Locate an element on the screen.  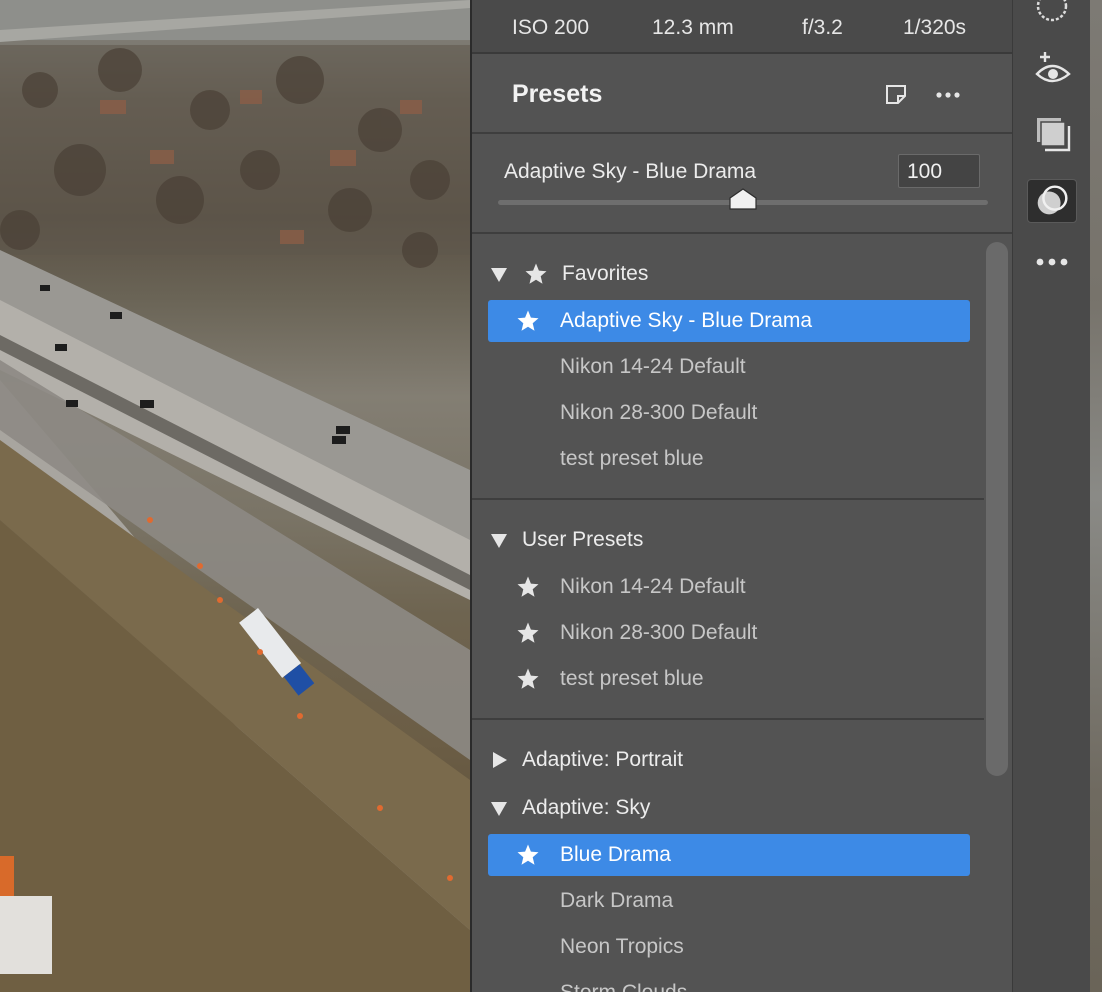
preset-label: Neon Tropics is located at coordinates (622, 946).